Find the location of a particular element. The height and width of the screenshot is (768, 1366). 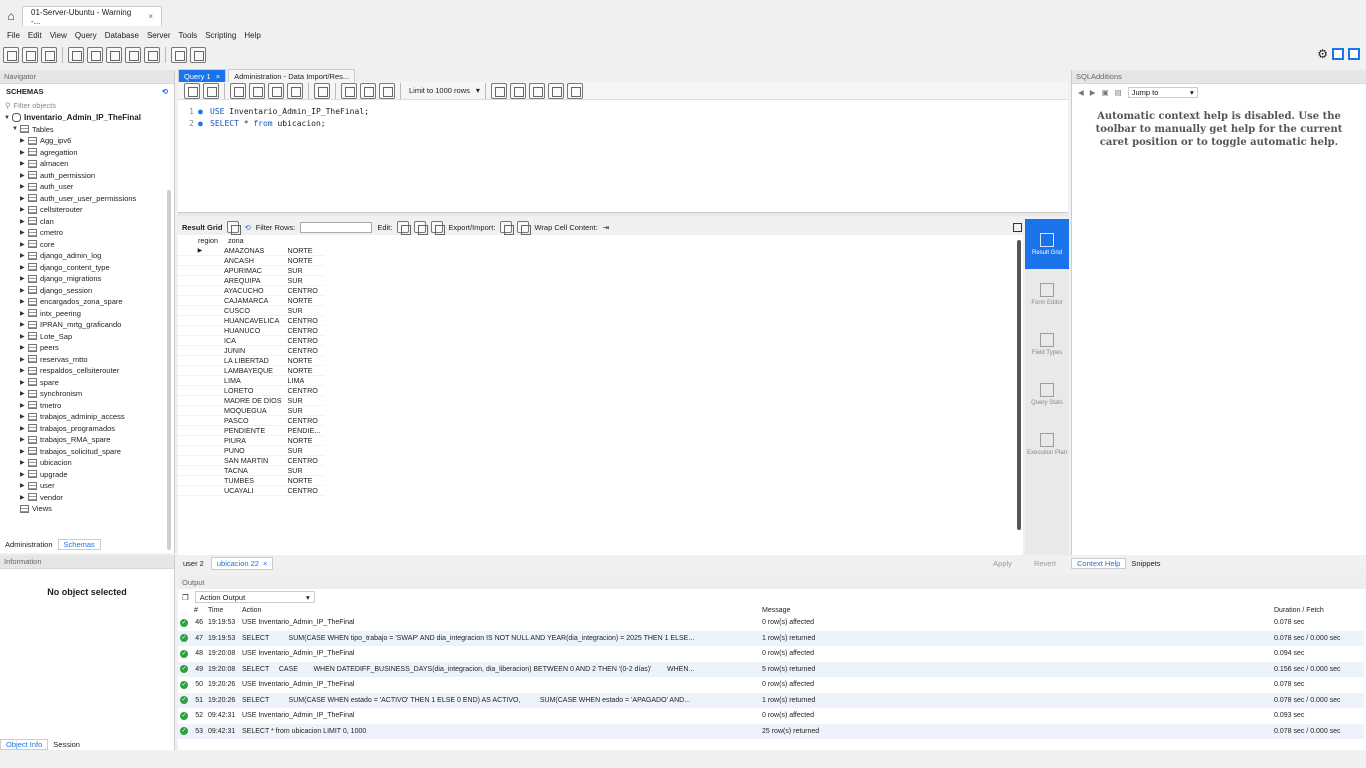

table-item: ▶ clan is located at coordinates (89, 222).